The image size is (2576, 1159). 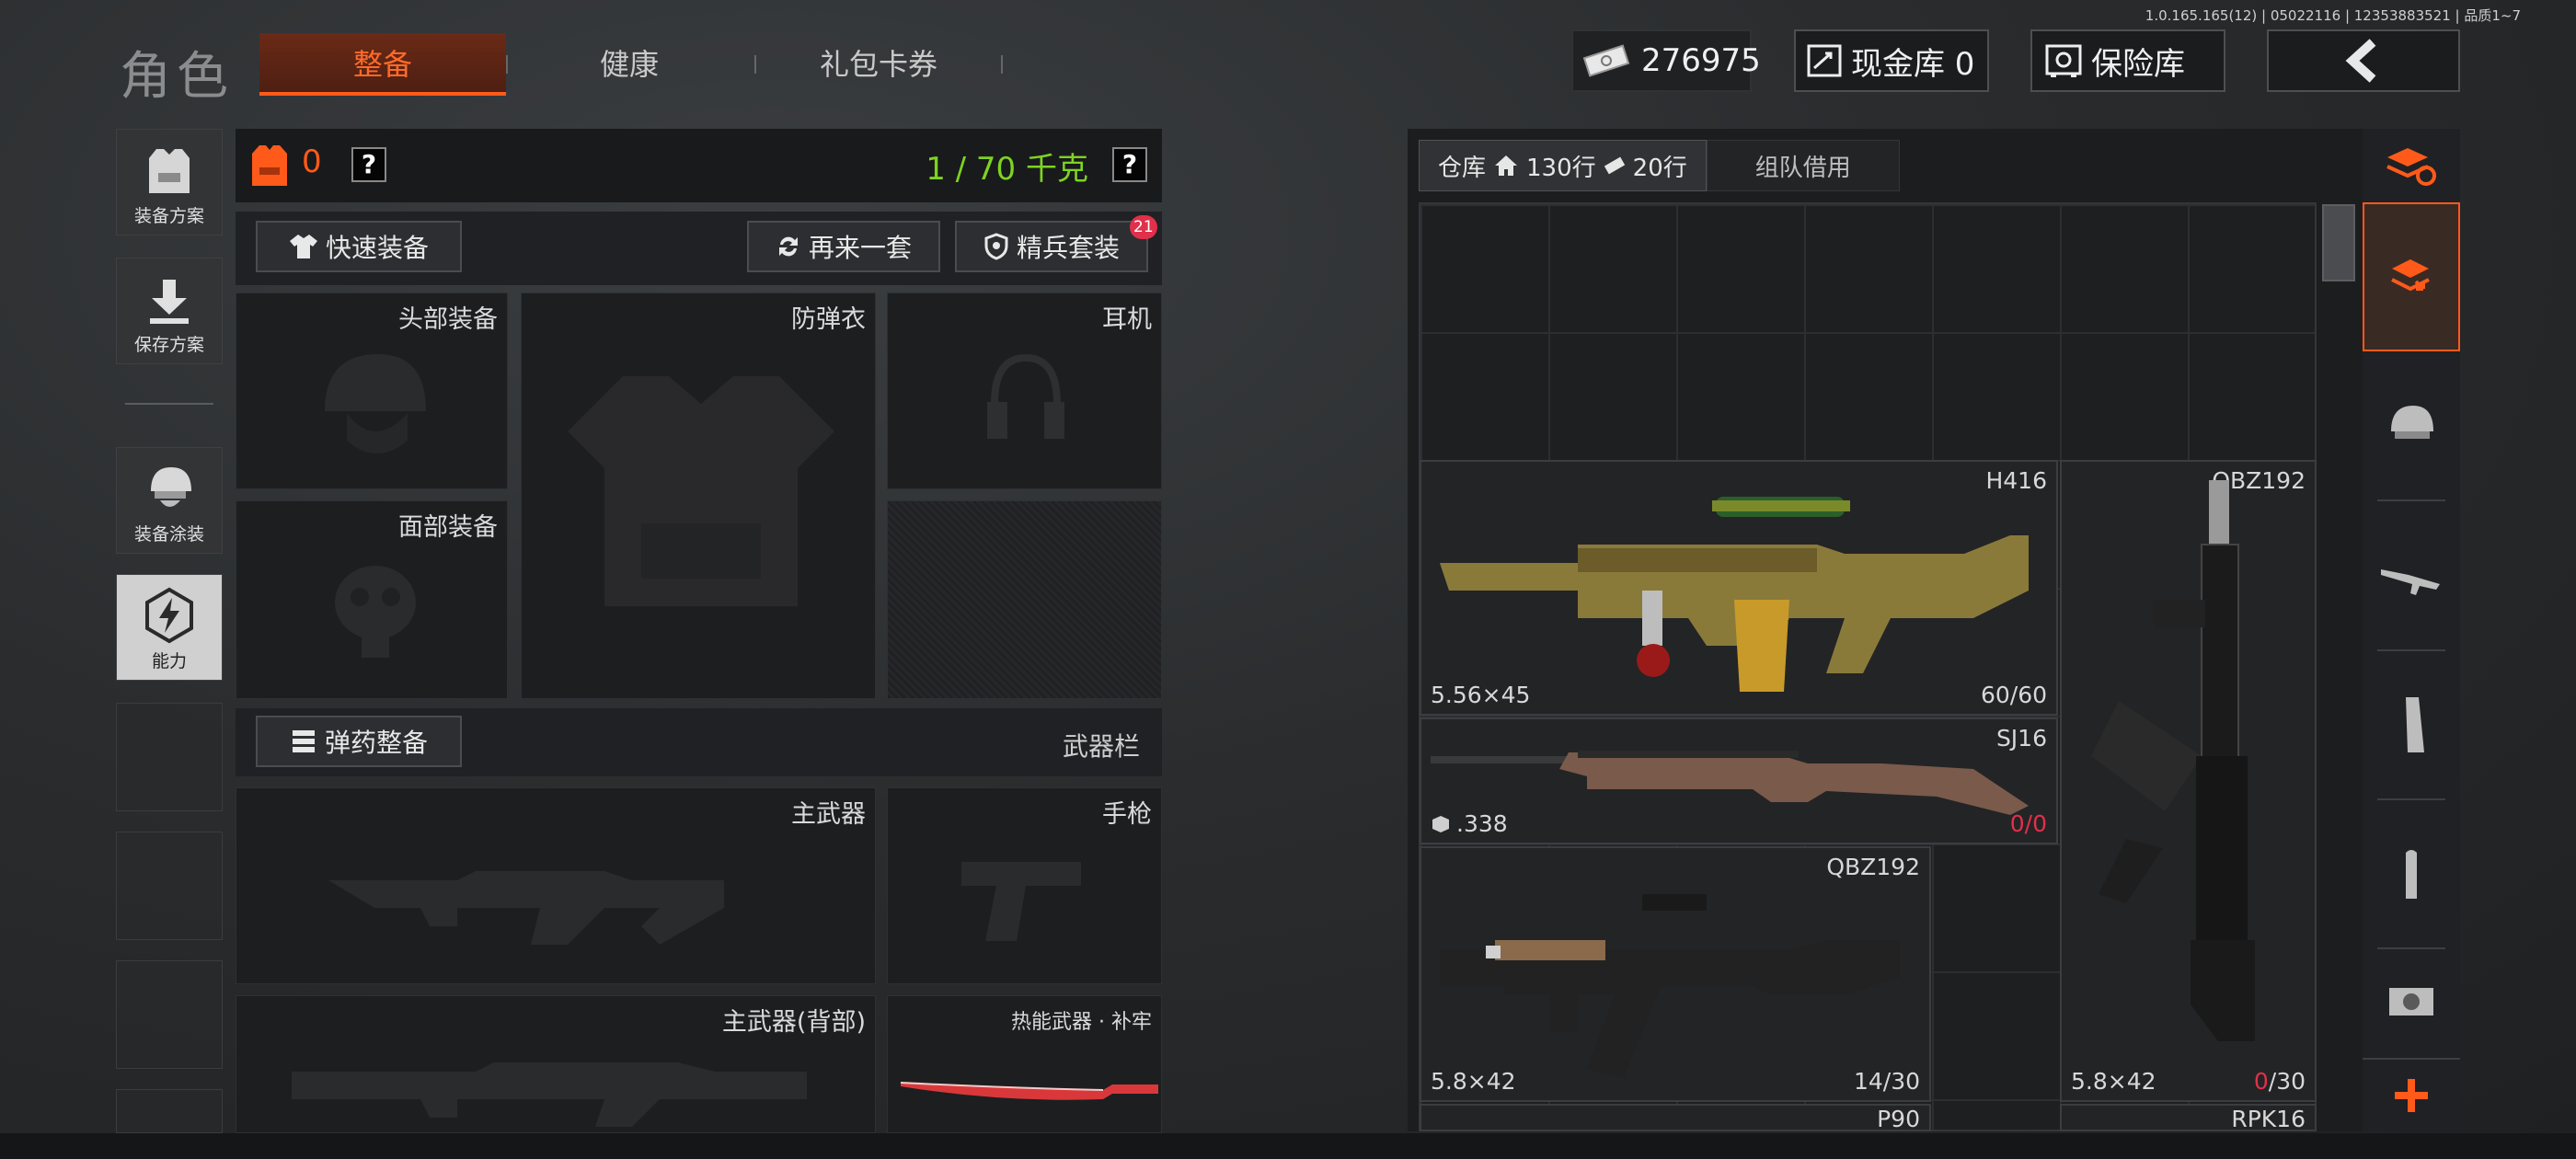 What do you see at coordinates (168, 345) in the screenshot?
I see `sidebar-item-label: 保存方案` at bounding box center [168, 345].